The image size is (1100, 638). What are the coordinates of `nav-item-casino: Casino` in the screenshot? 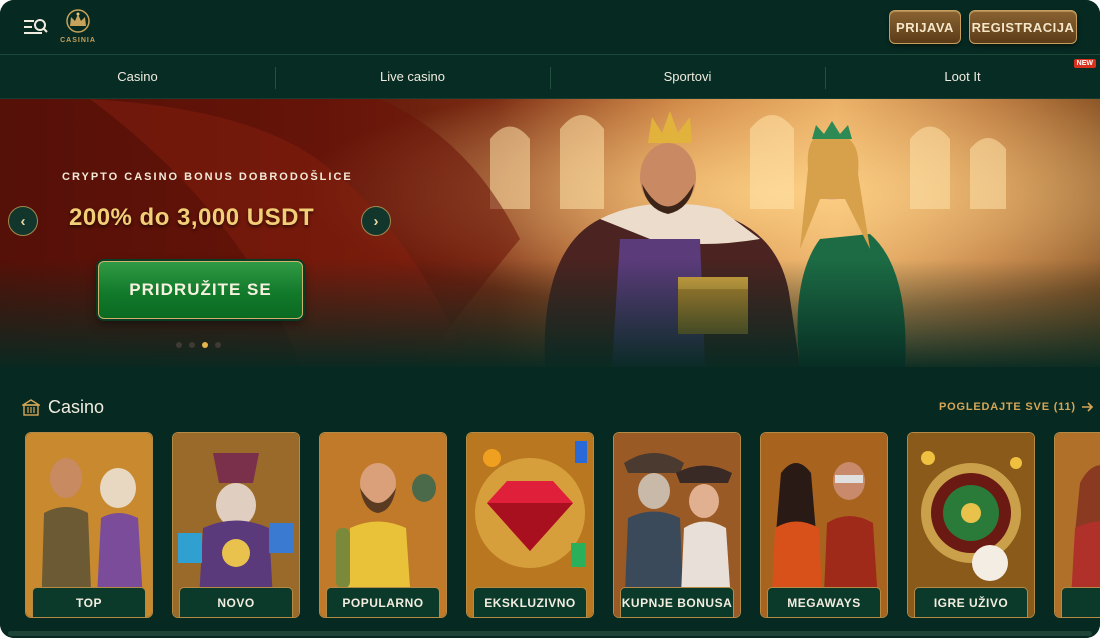 It's located at (137, 76).